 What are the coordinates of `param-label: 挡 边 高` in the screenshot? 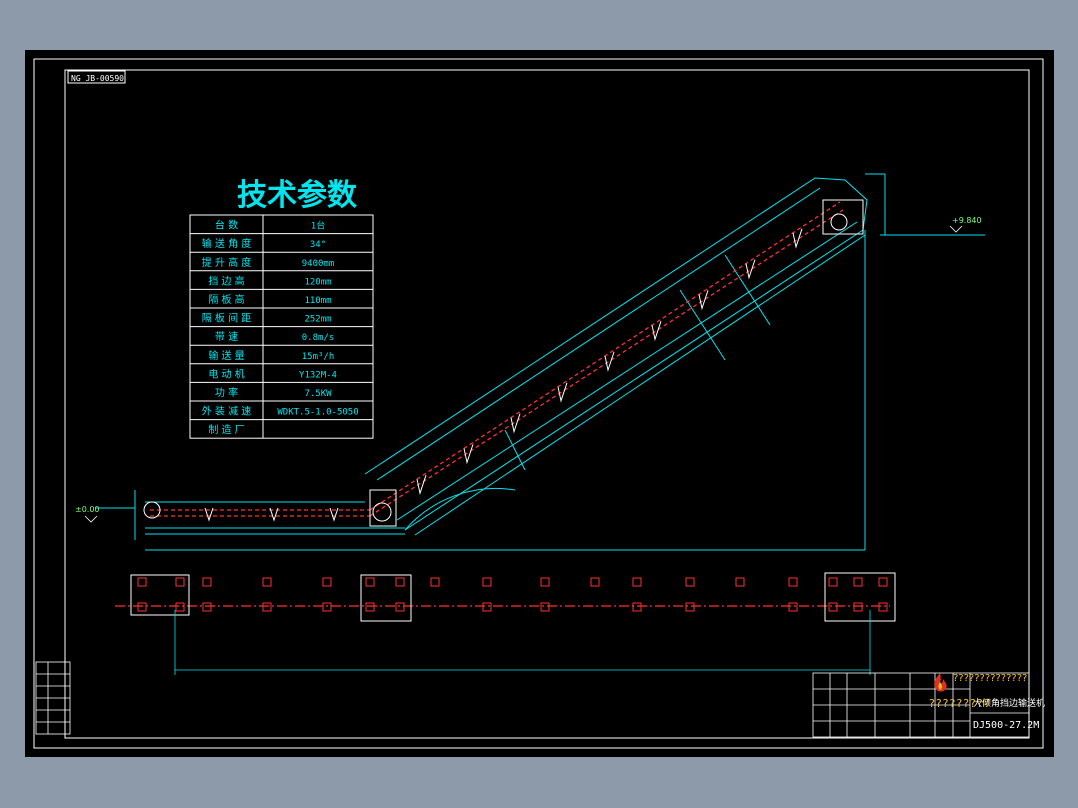 It's located at (226, 280).